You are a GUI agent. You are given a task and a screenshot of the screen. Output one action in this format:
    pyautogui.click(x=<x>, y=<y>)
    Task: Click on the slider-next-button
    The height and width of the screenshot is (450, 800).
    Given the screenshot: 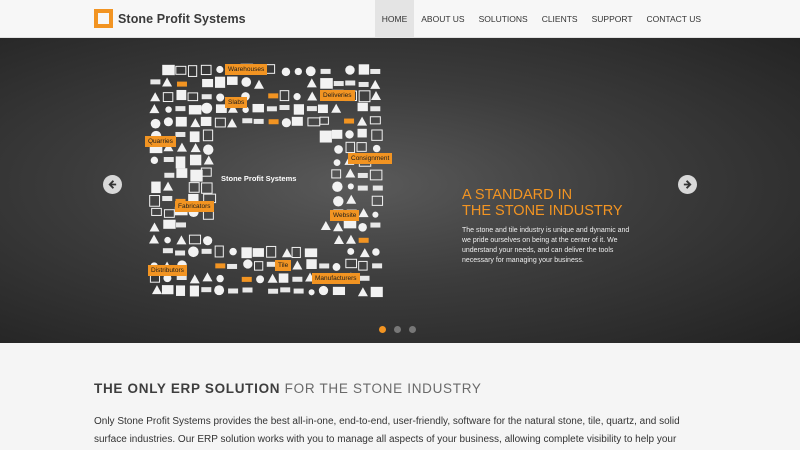 What is the action you would take?
    pyautogui.click(x=687, y=184)
    